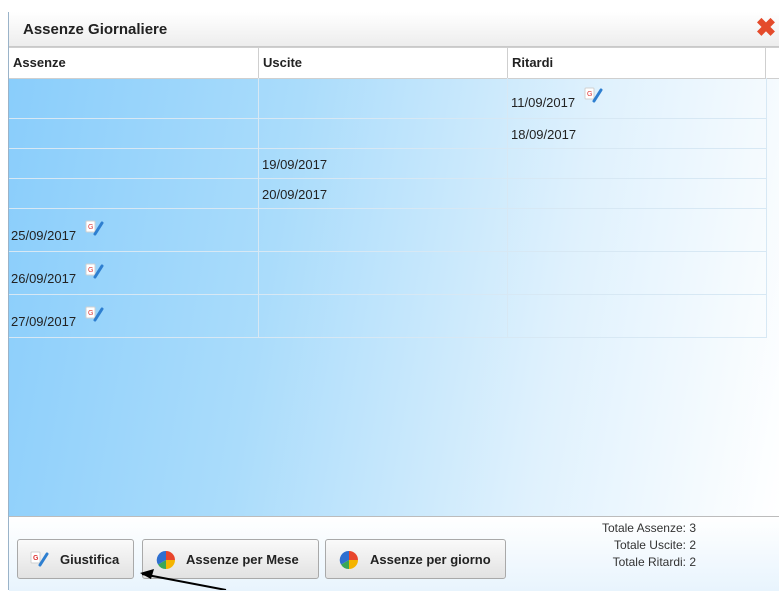  I want to click on column-header-filler, so click(772, 63).